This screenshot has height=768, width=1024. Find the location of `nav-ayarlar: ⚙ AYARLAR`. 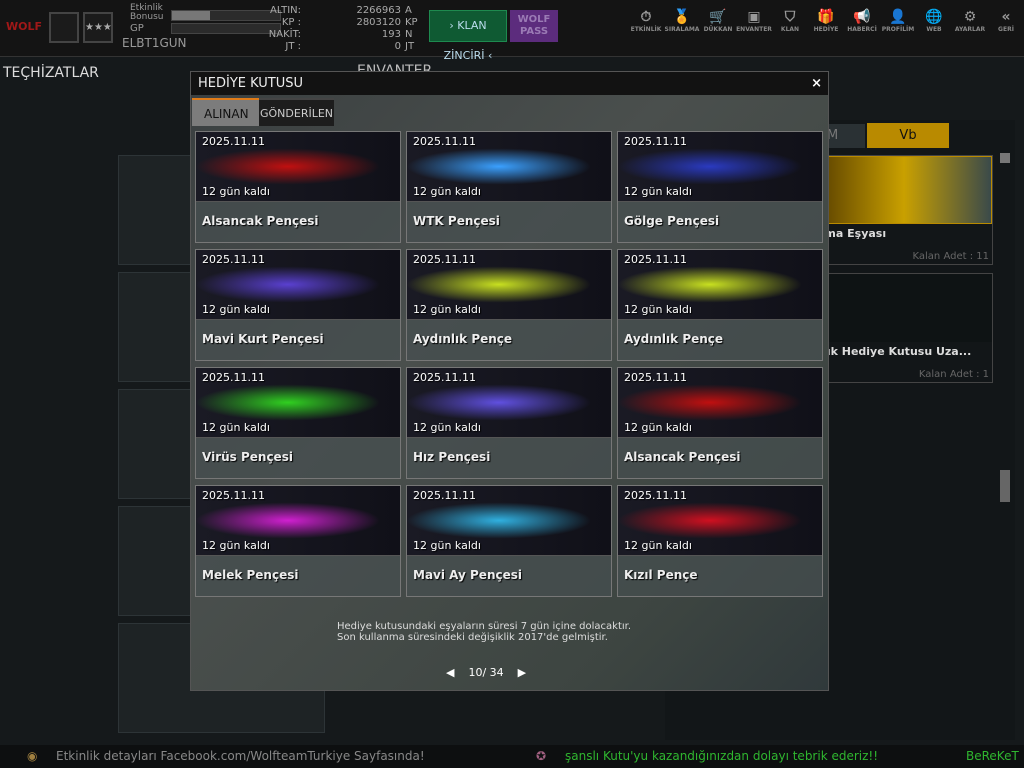

nav-ayarlar: ⚙ AYARLAR is located at coordinates (970, 20).